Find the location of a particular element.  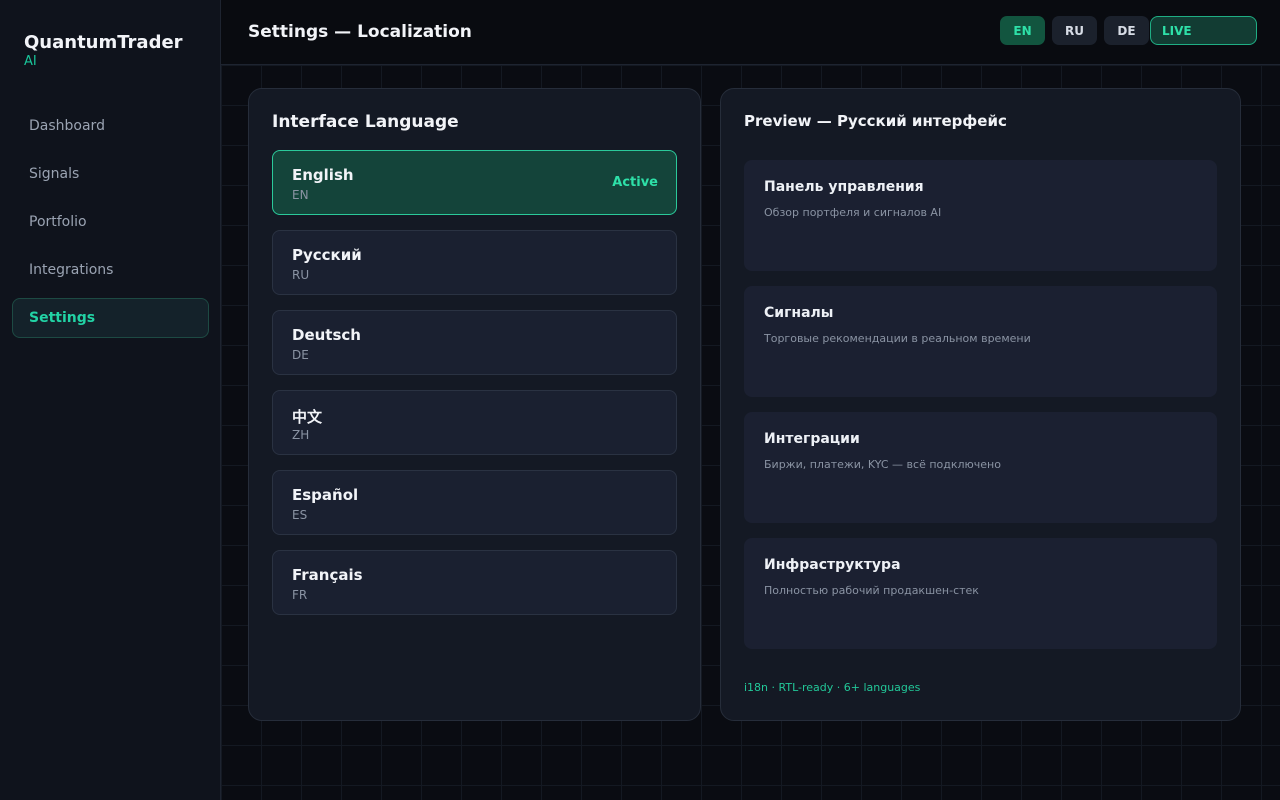

language-code: DE is located at coordinates (300, 355).